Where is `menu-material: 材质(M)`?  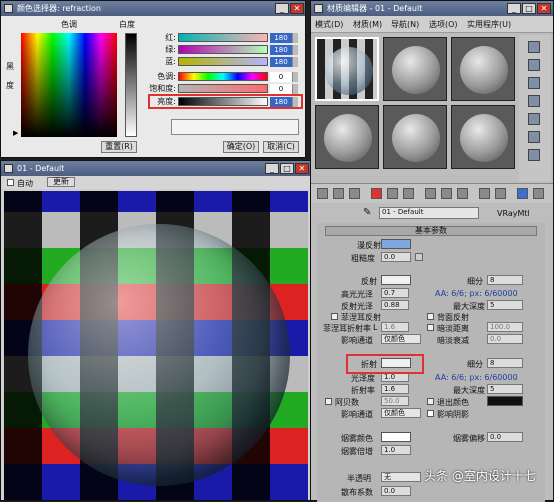
menu-material: 材质(M) is located at coordinates (367, 24).